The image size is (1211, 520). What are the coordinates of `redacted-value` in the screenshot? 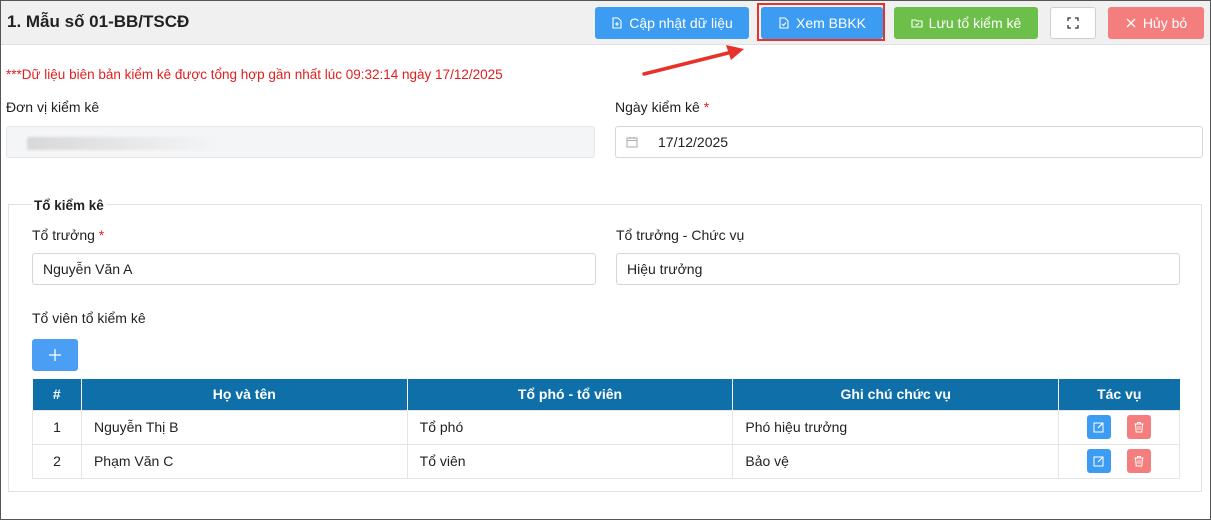 It's located at (122, 143).